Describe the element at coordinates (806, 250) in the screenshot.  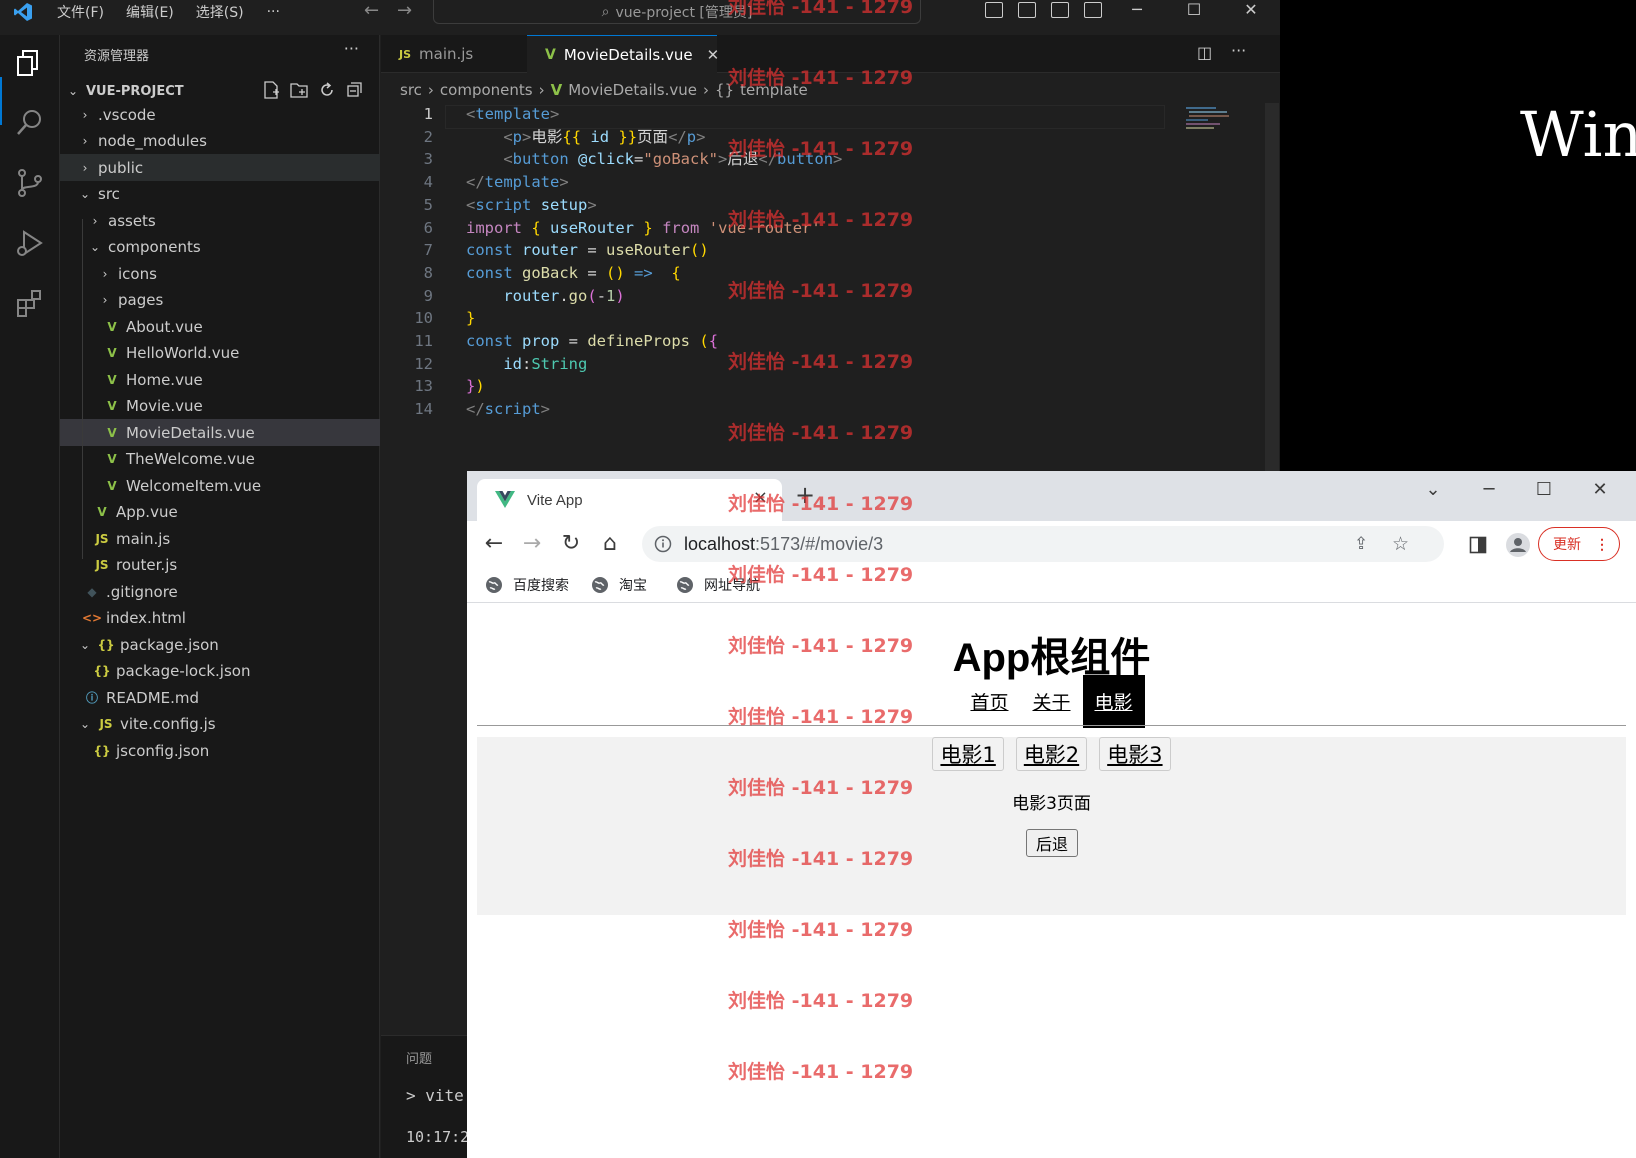
I see `code-line: 7 const router = useRouter()` at that location.